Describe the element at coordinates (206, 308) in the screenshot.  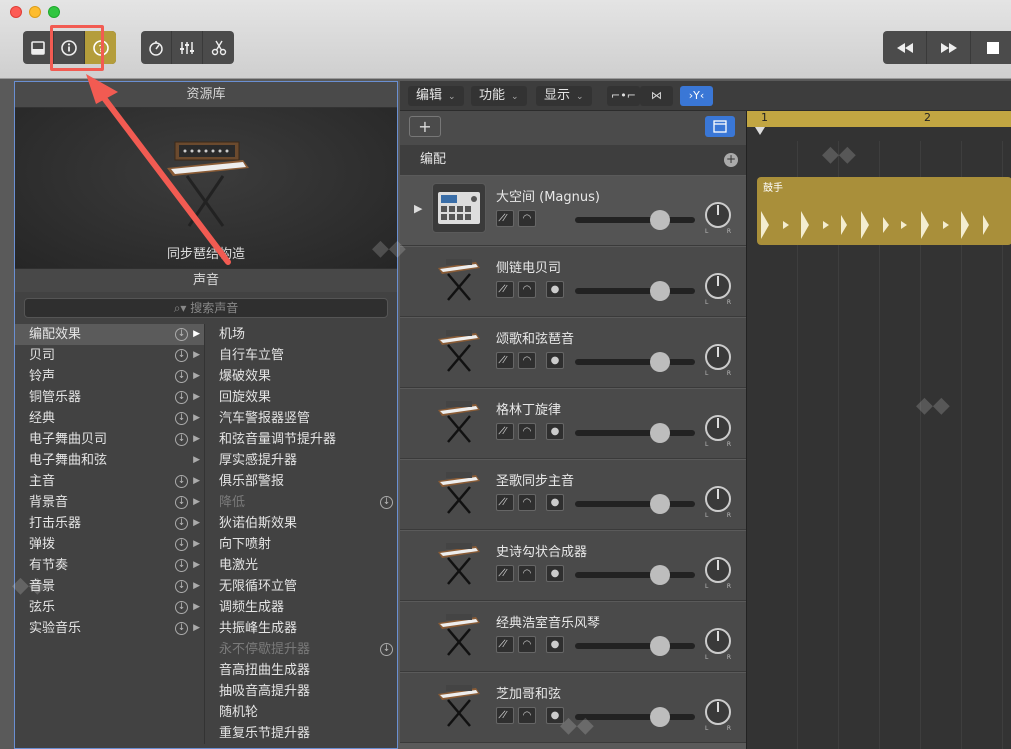
I see `sound-search-input: ⌕▾ 搜索声音` at that location.